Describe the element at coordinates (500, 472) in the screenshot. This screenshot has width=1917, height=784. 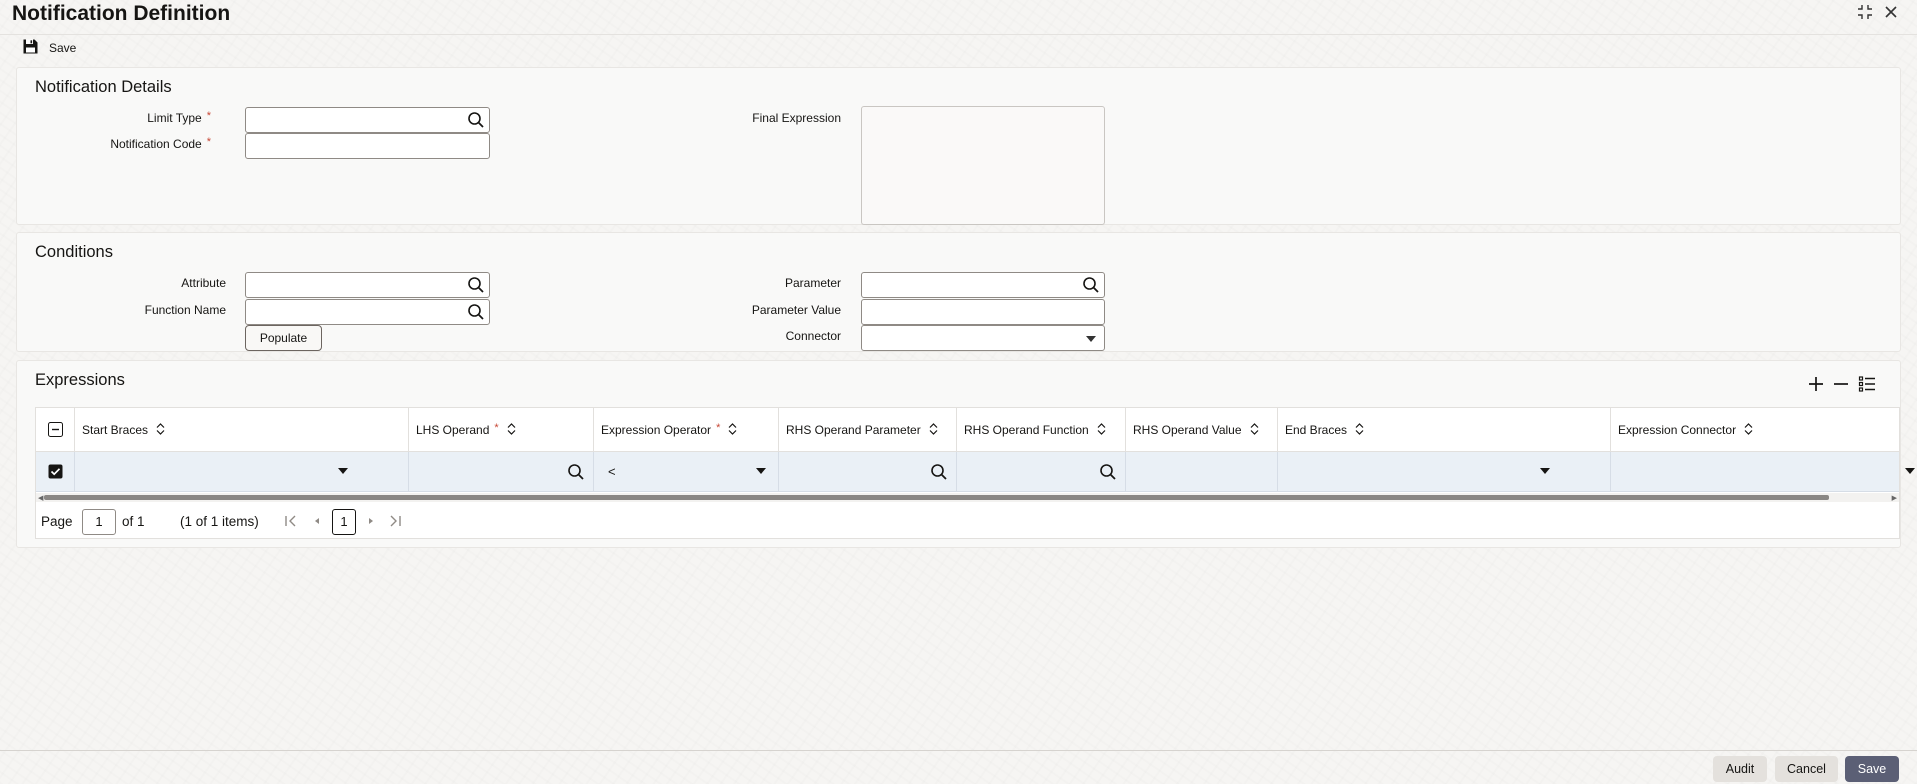
I see `cell-lhs-operand` at that location.